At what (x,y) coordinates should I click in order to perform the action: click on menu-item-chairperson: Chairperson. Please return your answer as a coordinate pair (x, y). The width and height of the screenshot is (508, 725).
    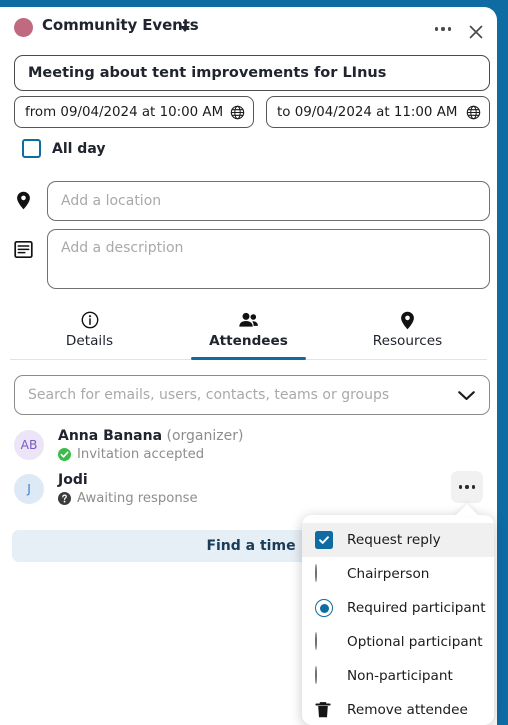
    Looking at the image, I should click on (398, 574).